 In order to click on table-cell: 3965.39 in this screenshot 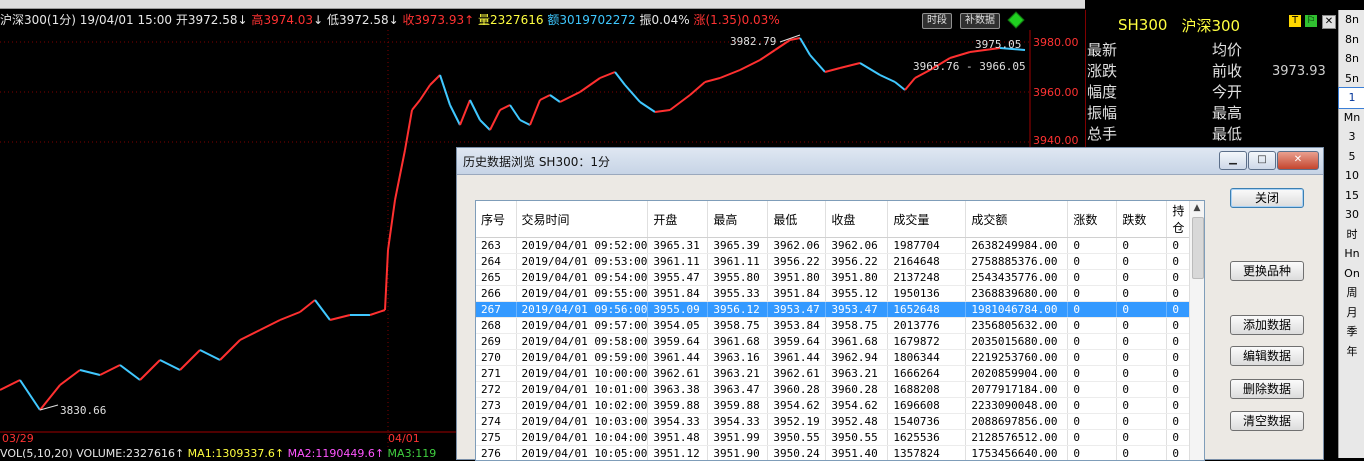, I will do `click(738, 246)`.